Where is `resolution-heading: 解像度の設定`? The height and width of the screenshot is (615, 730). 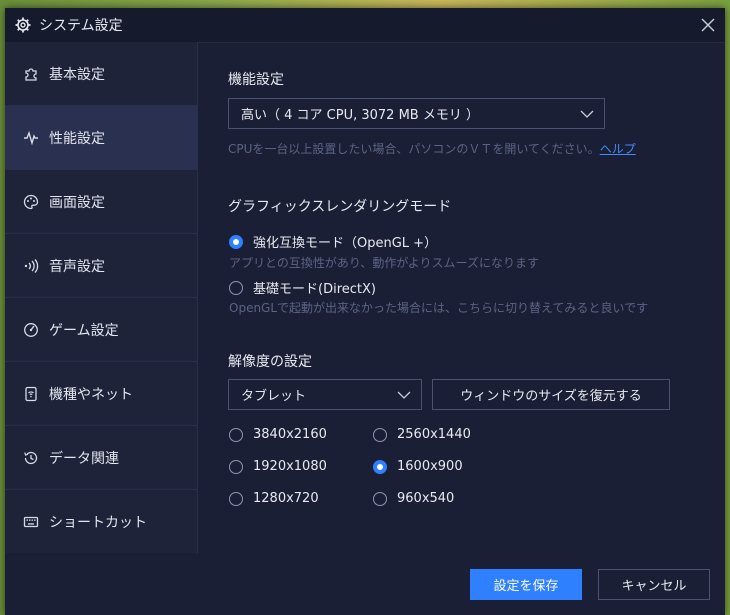 resolution-heading: 解像度の設定 is located at coordinates (270, 362).